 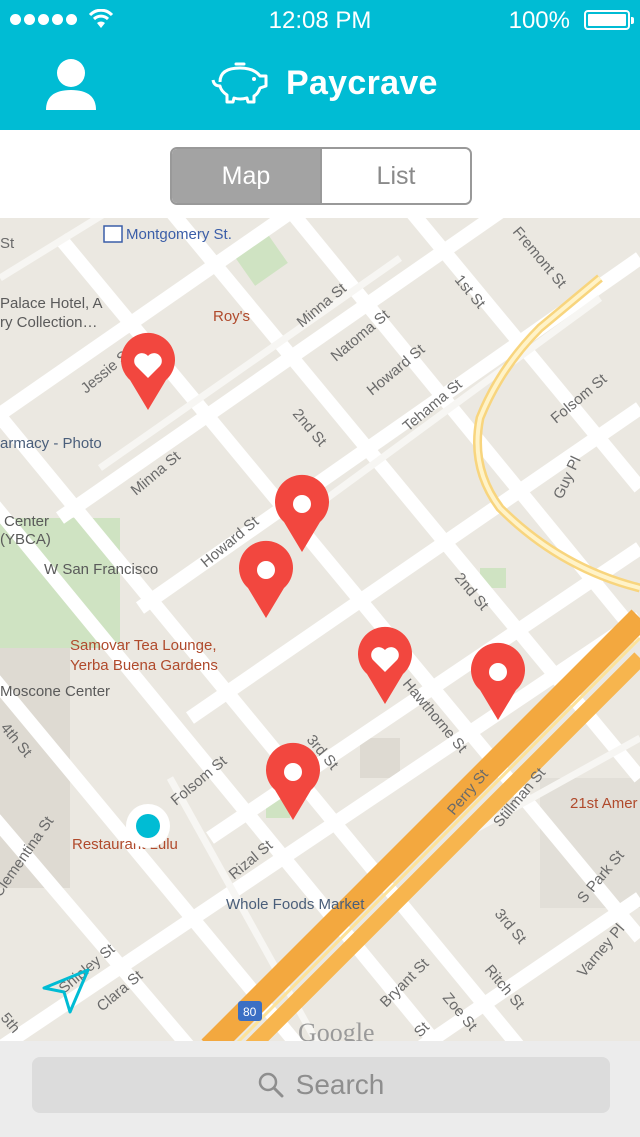 I want to click on place-label: Palace Hotel, A, so click(x=51, y=303).